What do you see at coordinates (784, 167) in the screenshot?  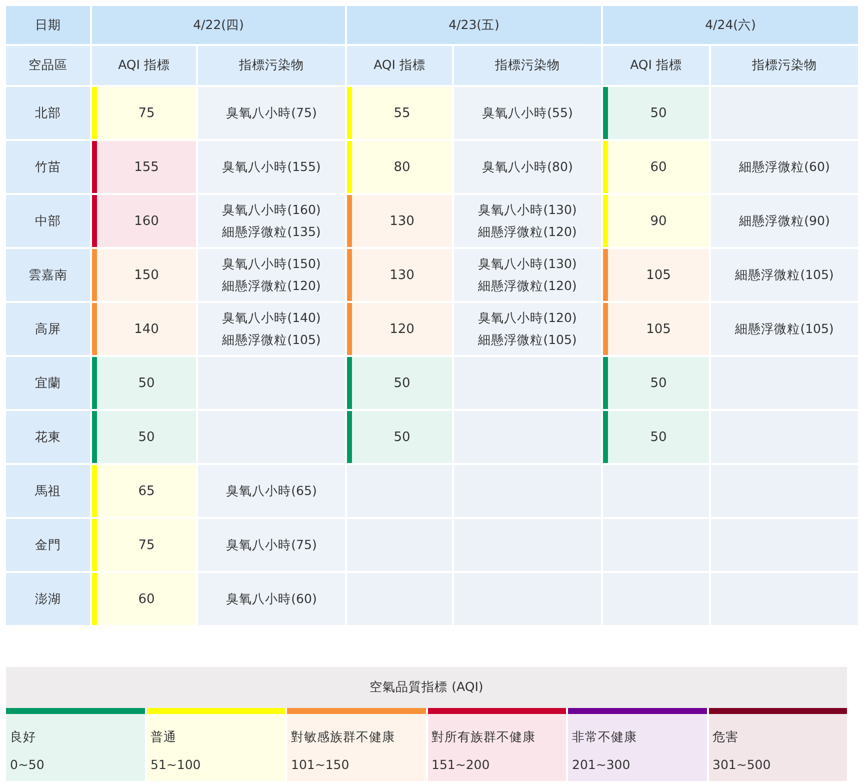 I see `pollutant-text: 細懸浮微粒(60)` at bounding box center [784, 167].